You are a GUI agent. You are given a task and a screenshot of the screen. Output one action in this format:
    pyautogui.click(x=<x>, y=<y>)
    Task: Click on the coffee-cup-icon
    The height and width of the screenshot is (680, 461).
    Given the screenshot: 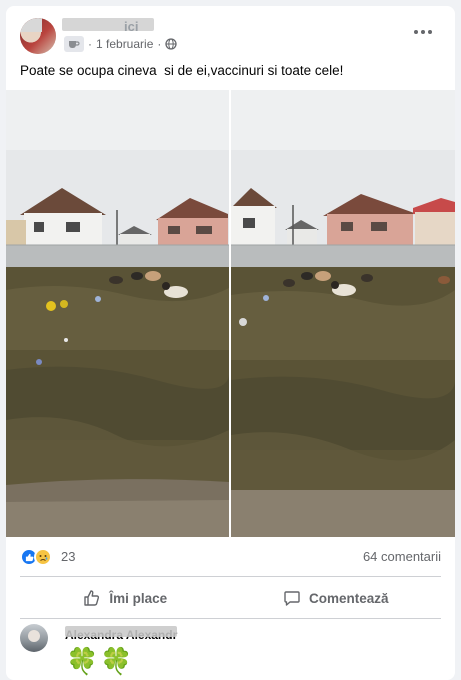 What is the action you would take?
    pyautogui.click(x=74, y=44)
    